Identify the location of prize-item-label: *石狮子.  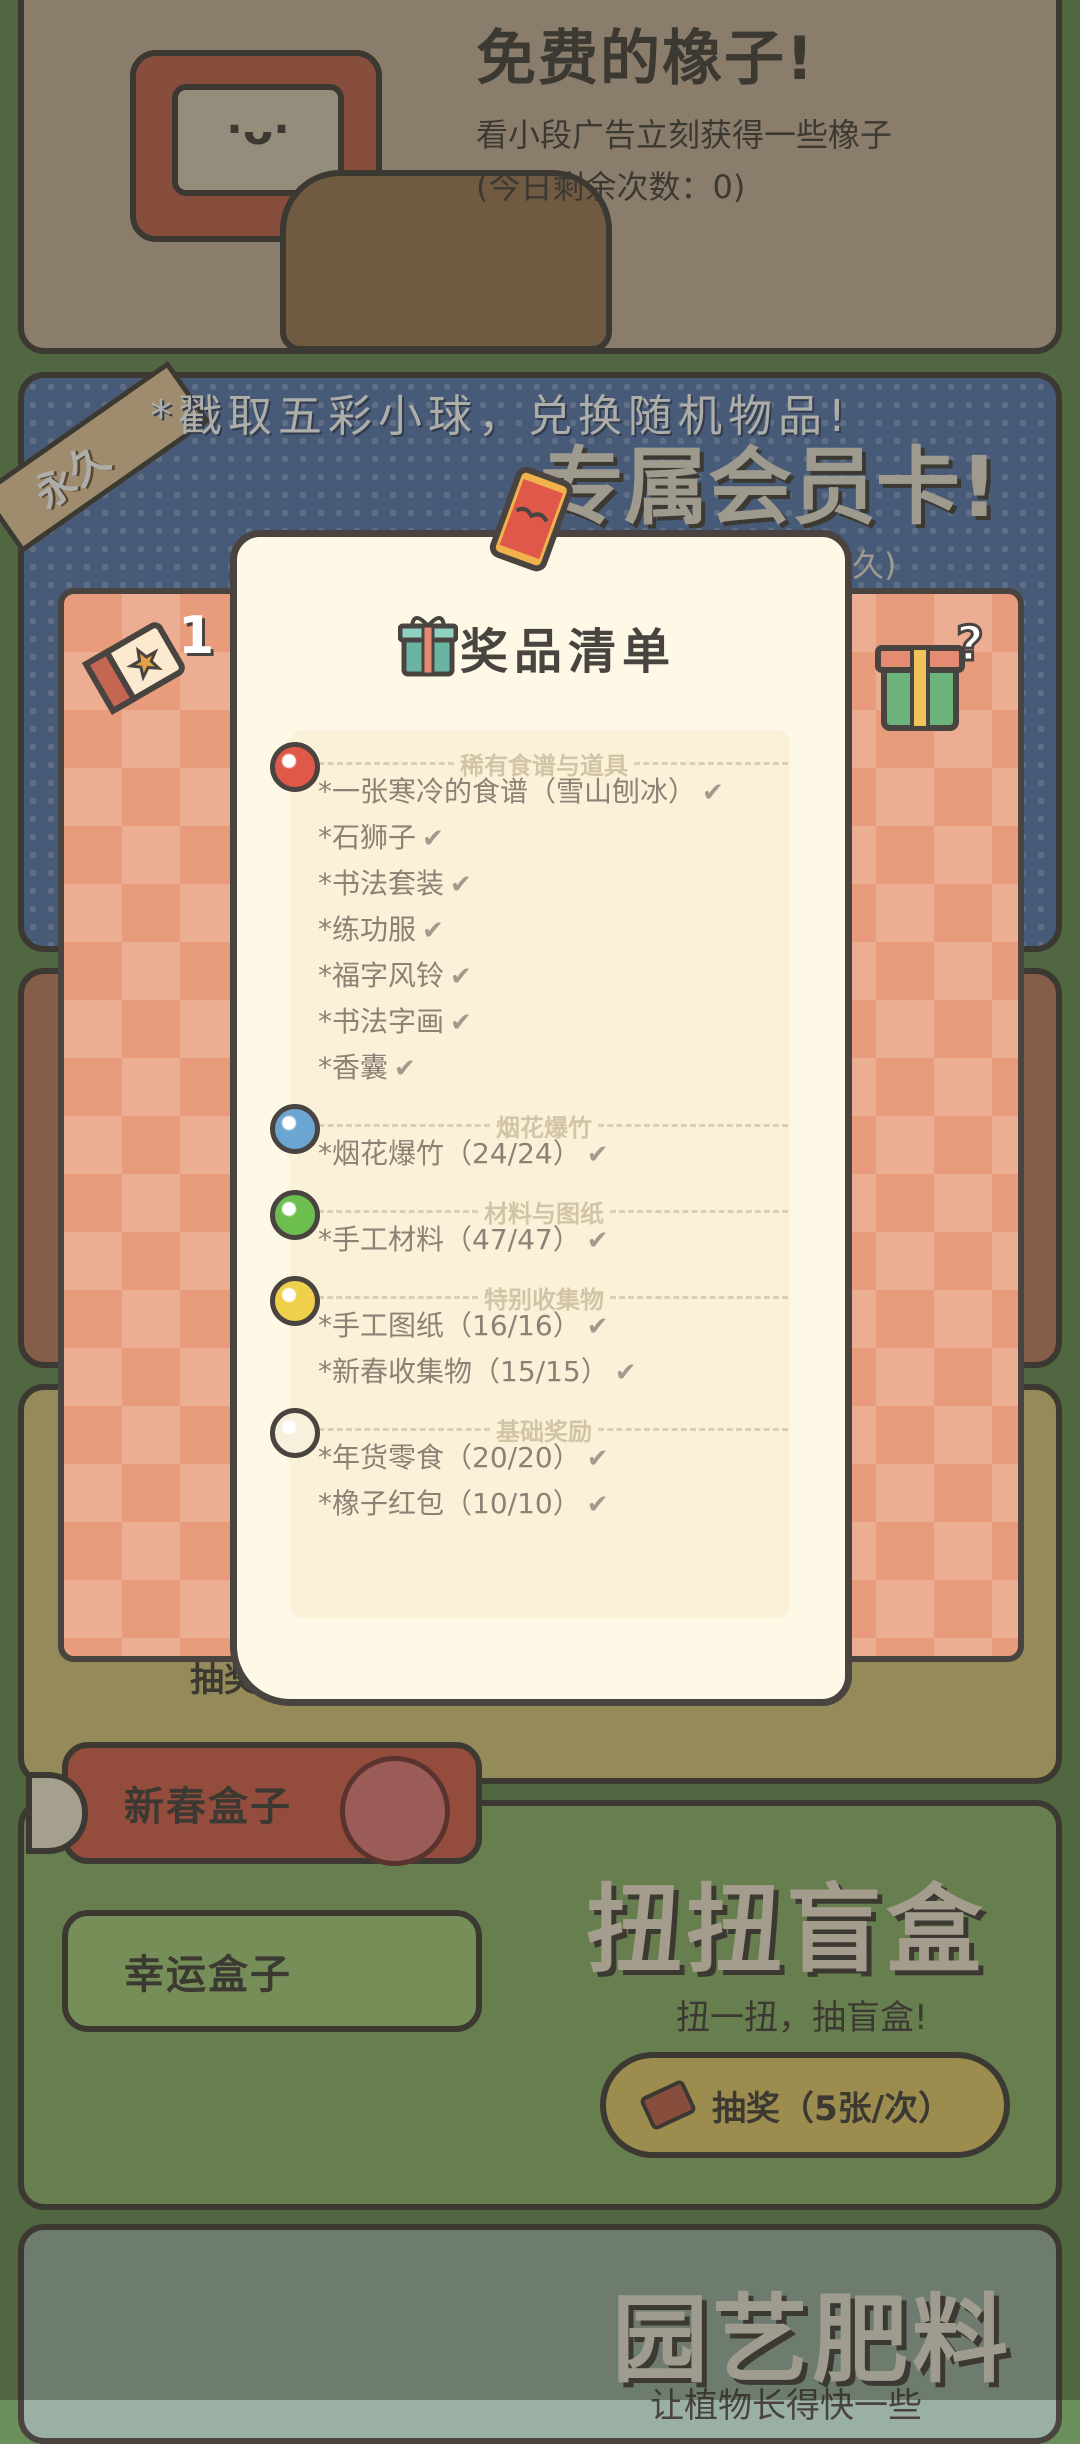
(367, 837).